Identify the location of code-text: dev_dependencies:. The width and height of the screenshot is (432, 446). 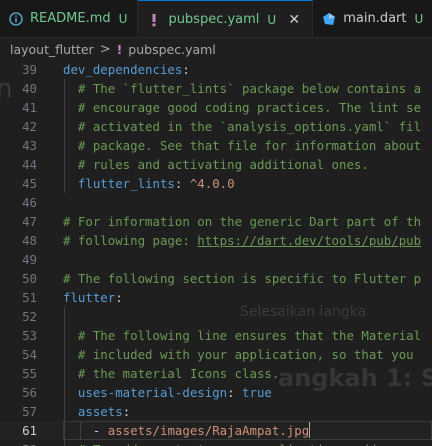
(126, 69).